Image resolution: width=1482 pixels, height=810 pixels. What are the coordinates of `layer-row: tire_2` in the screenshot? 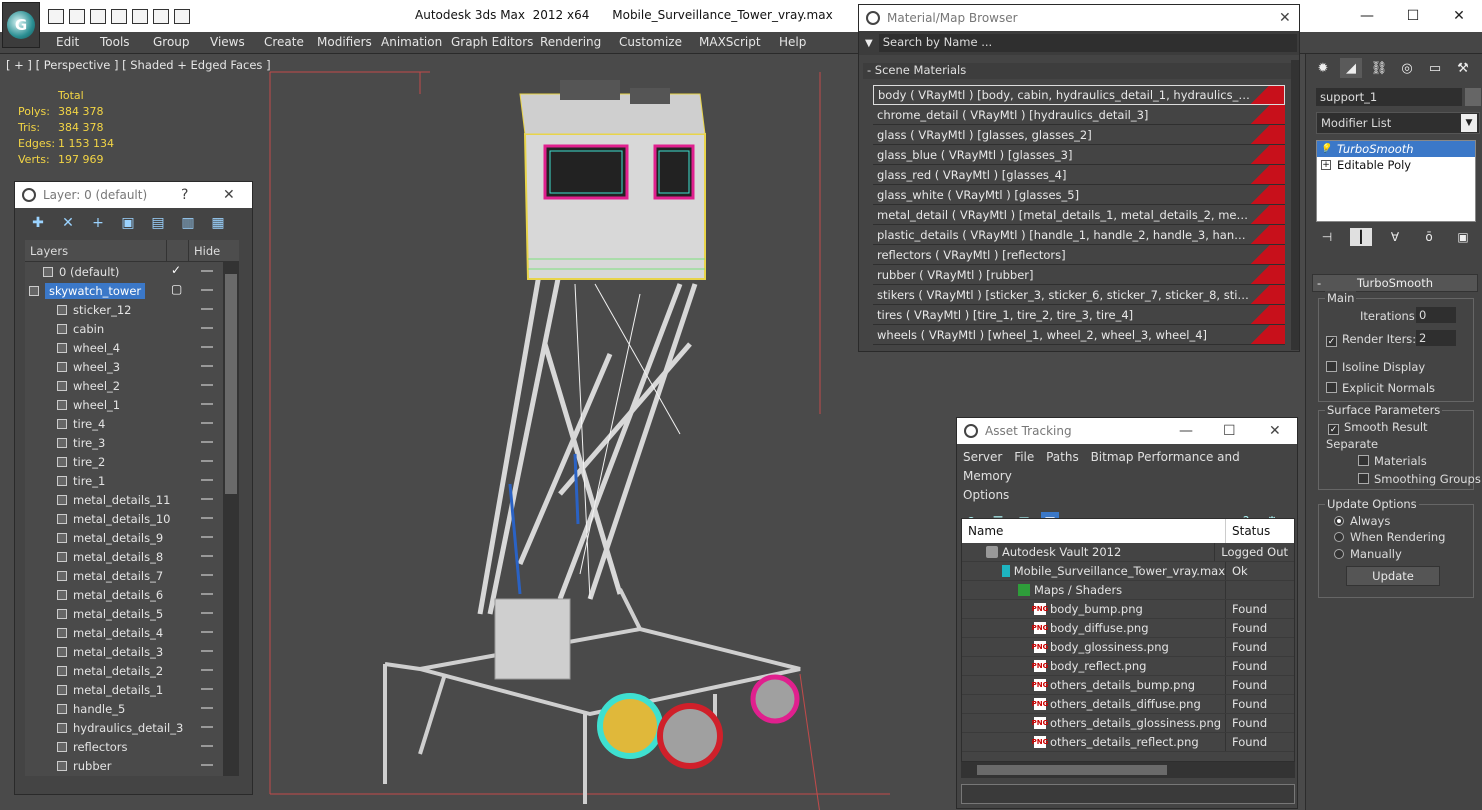 It's located at (124, 461).